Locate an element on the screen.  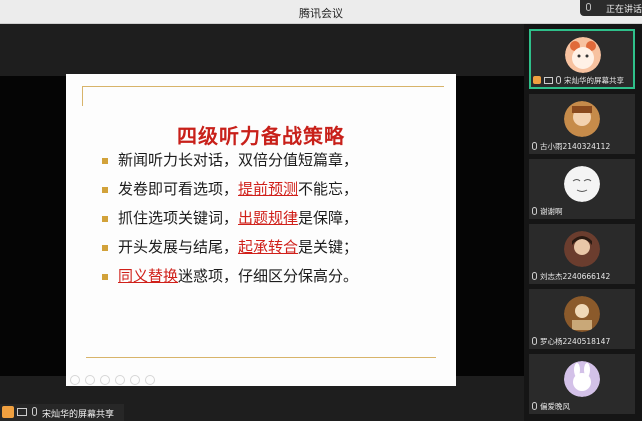
share-owner-name: 宋灿华的屏幕共享 is located at coordinates (78, 415).